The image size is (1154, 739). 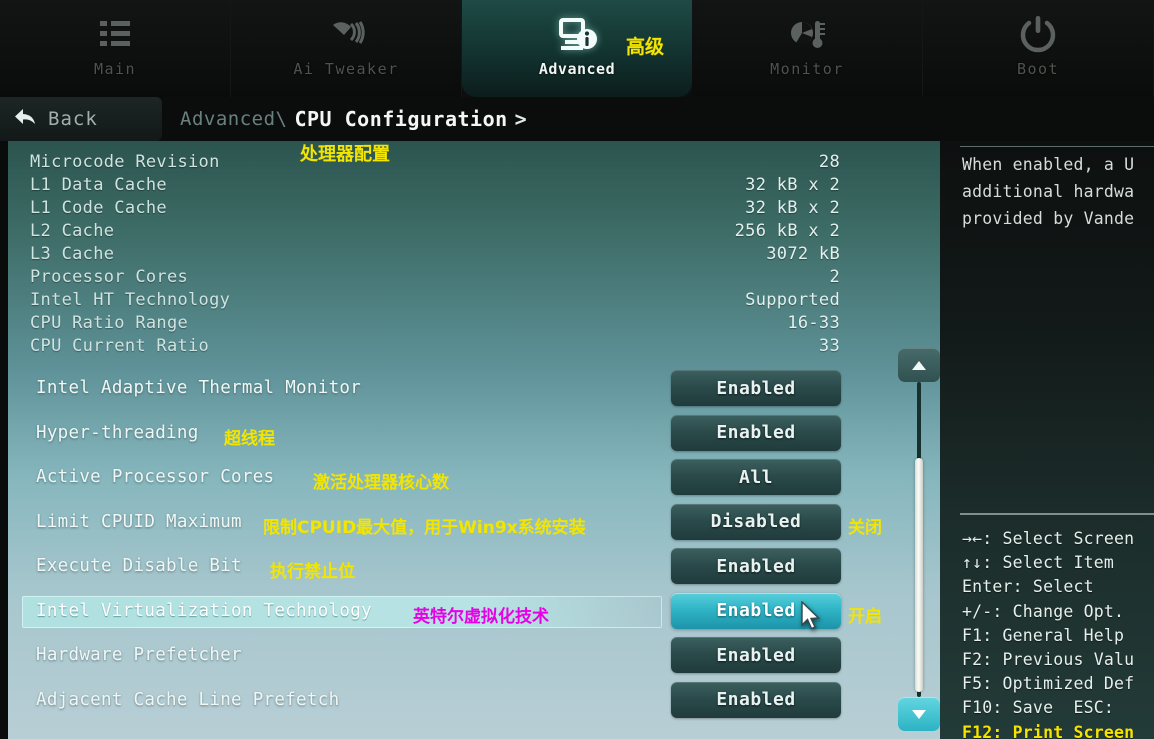 I want to click on setting-option-value: Disabled, so click(x=756, y=521).